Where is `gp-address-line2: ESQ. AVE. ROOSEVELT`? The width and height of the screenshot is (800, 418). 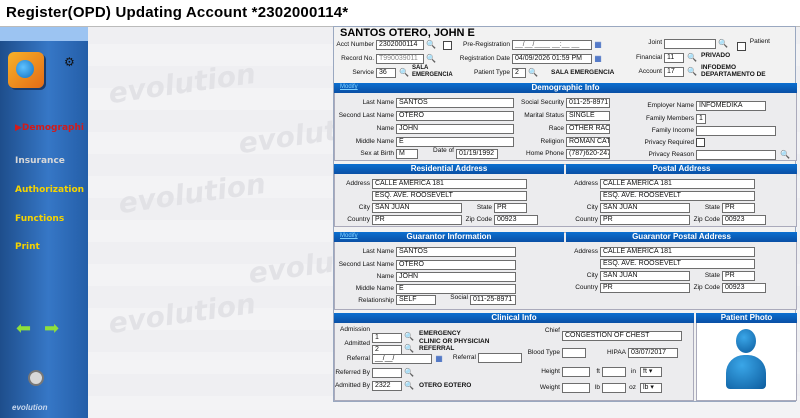 gp-address-line2: ESQ. AVE. ROOSEVELT is located at coordinates (677, 264).